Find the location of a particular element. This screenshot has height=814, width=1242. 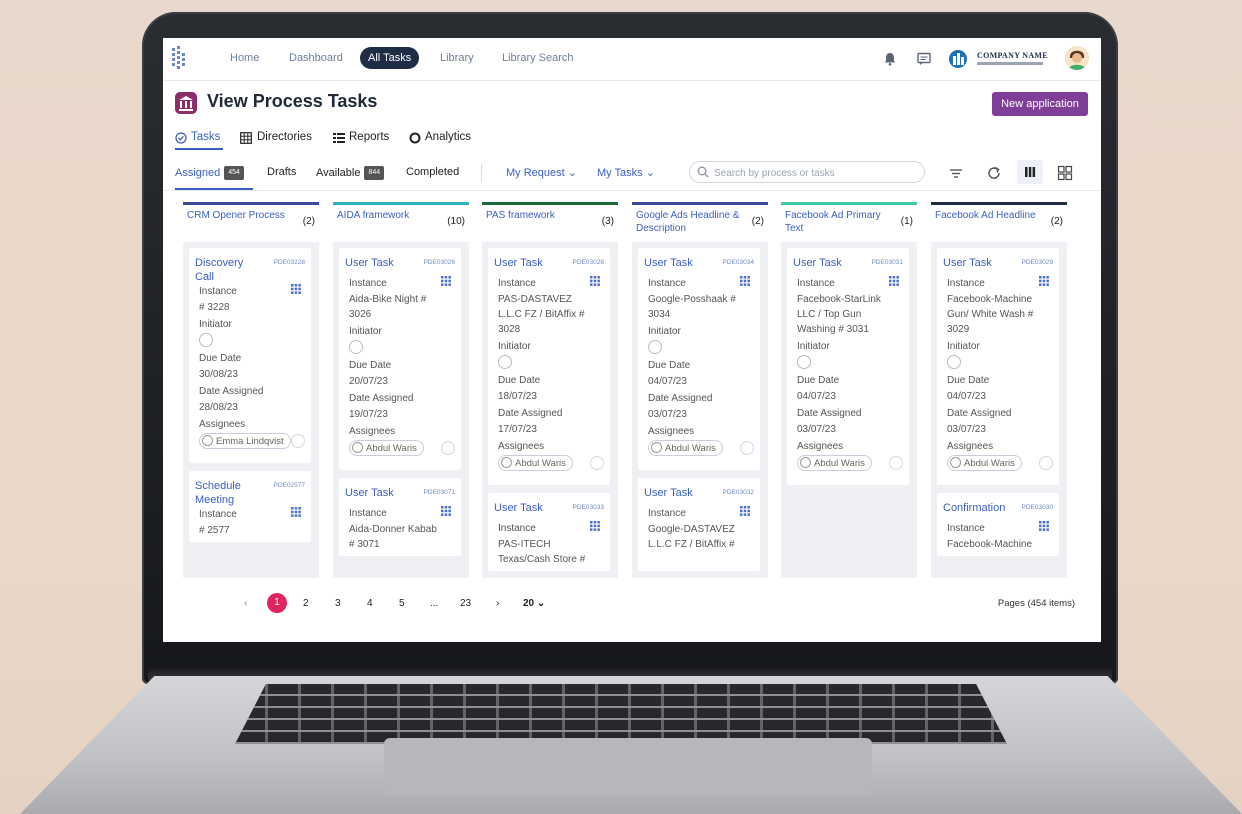

nav-library-search: Library Search is located at coordinates (538, 58).